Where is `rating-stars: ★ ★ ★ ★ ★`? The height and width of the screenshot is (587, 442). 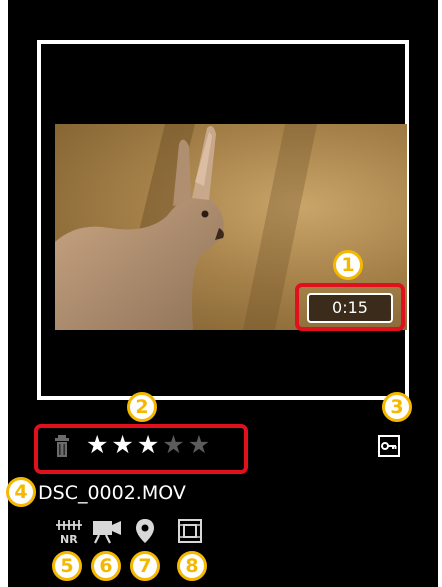
rating-stars: ★ ★ ★ ★ ★ is located at coordinates (148, 445).